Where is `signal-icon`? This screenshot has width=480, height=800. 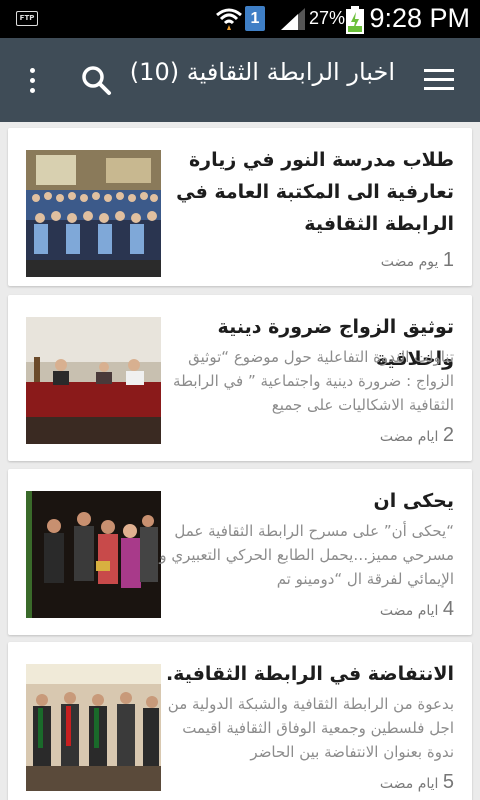
signal-icon is located at coordinates (293, 19).